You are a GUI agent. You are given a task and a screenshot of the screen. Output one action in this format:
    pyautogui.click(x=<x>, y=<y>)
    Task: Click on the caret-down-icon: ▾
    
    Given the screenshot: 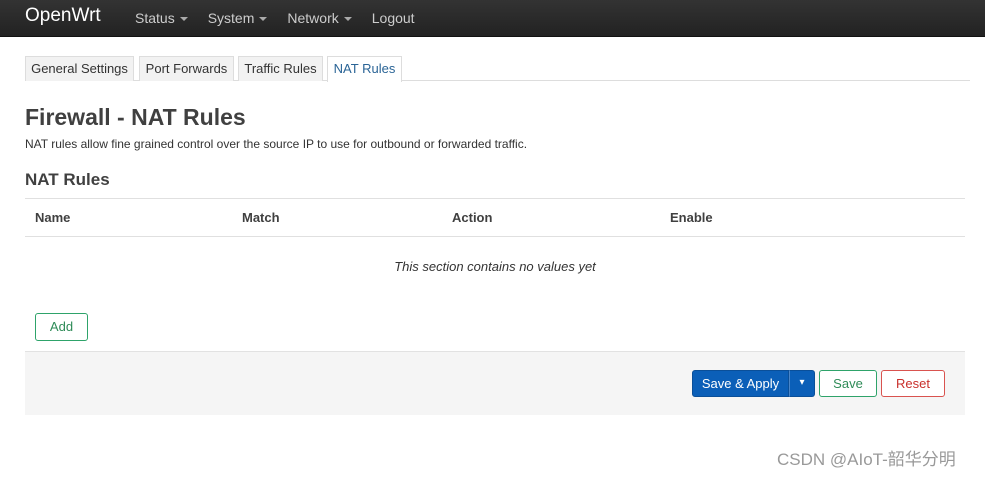 What is the action you would take?
    pyautogui.click(x=802, y=382)
    